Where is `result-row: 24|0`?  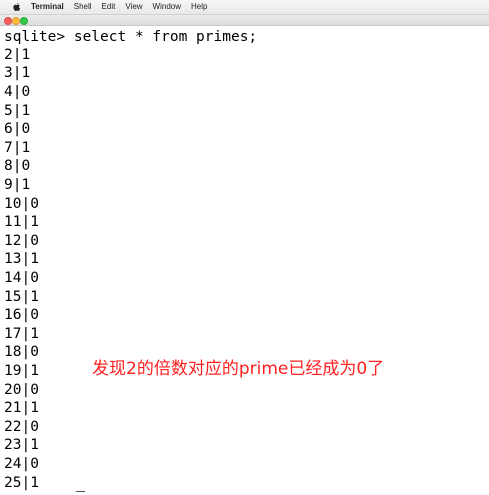 result-row: 24|0 is located at coordinates (21, 464).